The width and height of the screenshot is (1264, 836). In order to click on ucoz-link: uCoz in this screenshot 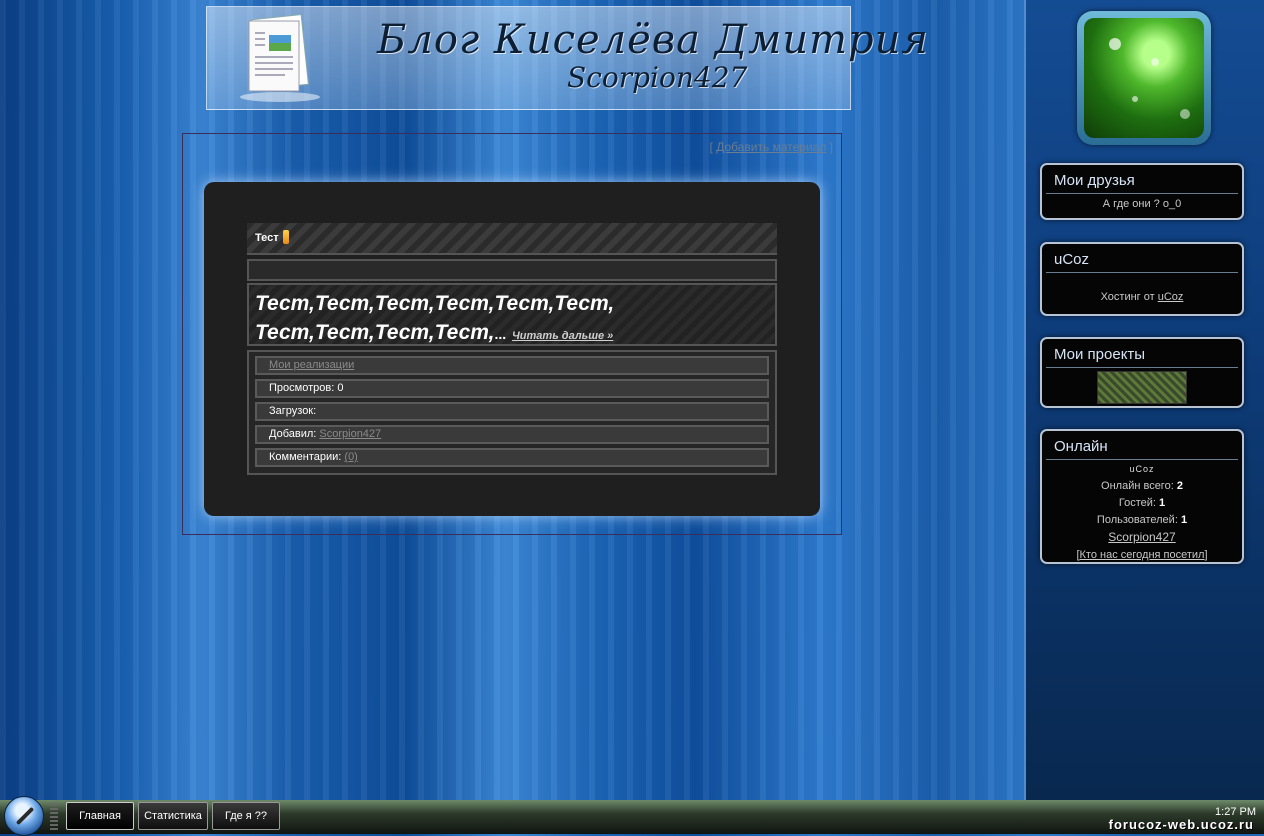, I will do `click(1171, 297)`.